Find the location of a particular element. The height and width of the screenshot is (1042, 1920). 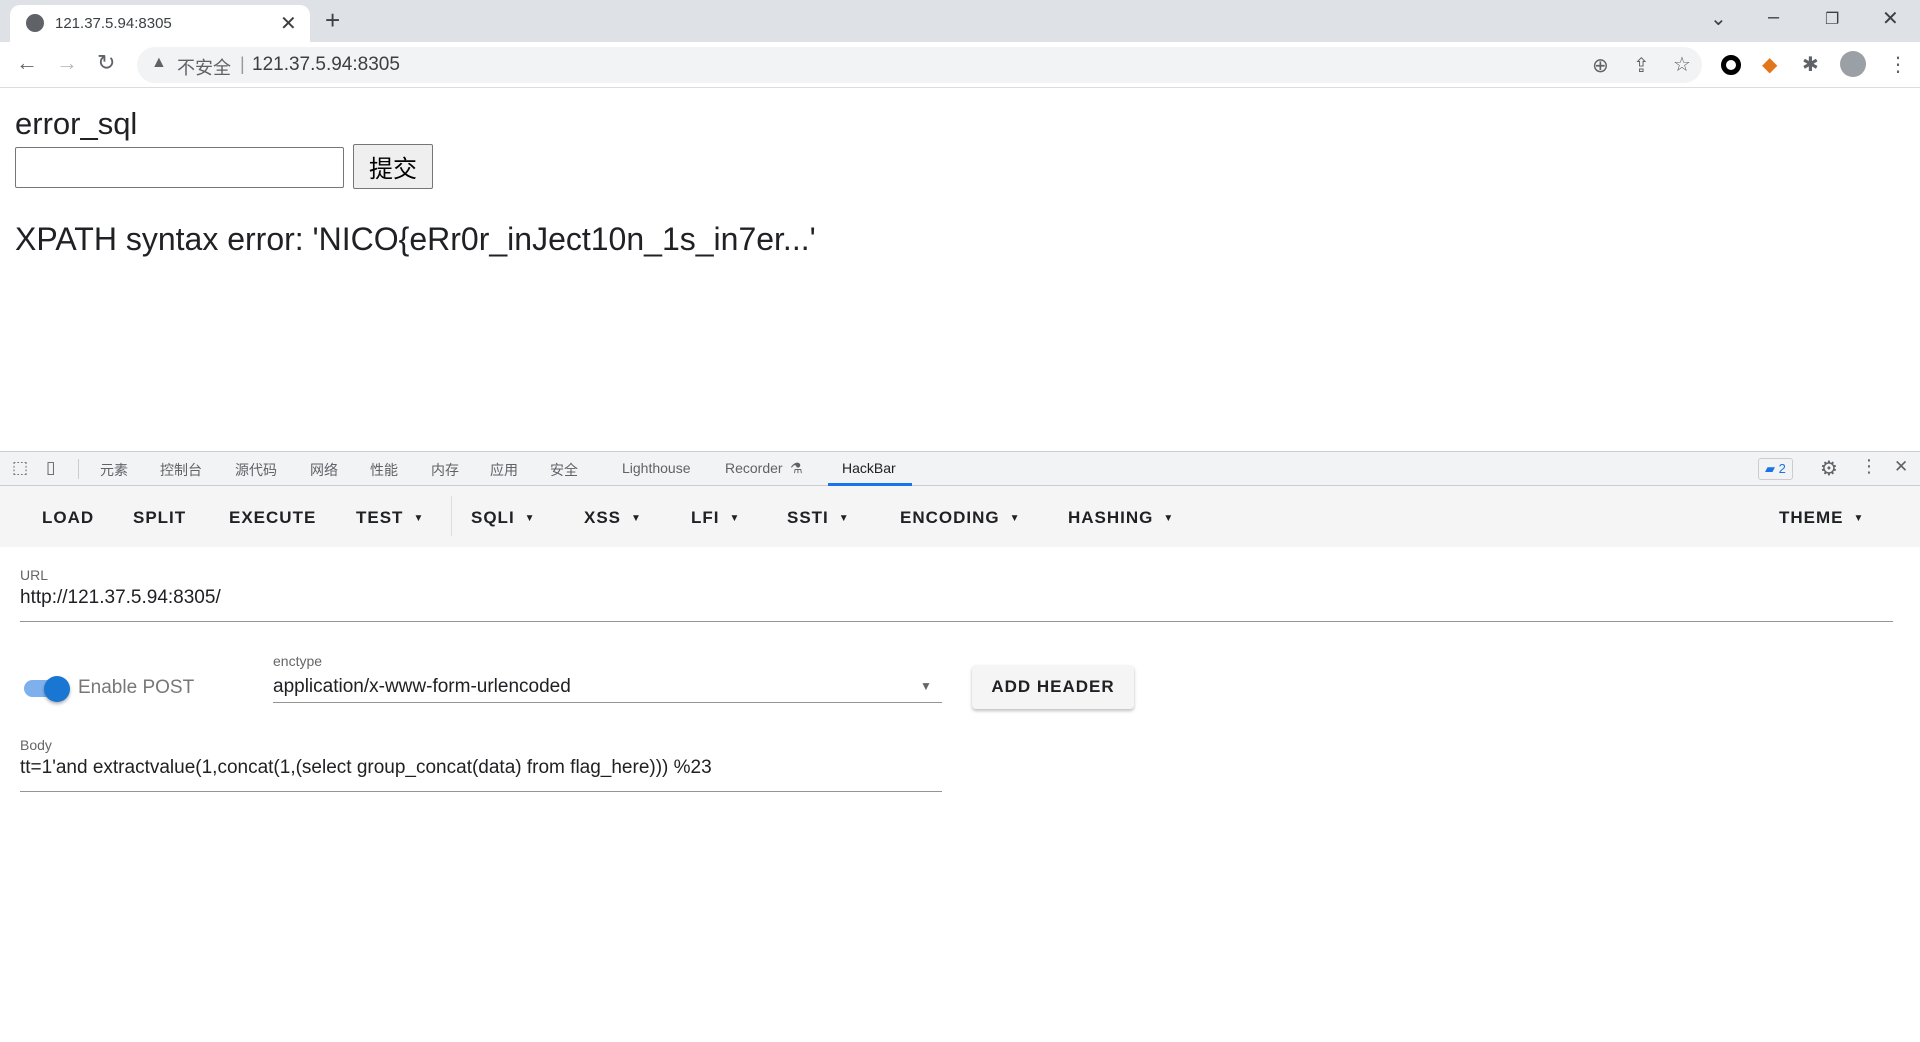

extensions-puzzle-icon: ✱ is located at coordinates (1810, 64).